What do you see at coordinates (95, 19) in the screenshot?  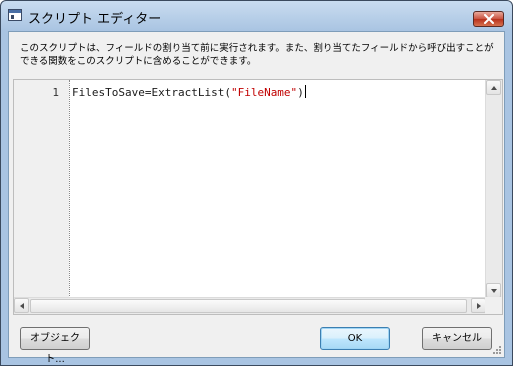 I see `window-title: スクリプト エディター` at bounding box center [95, 19].